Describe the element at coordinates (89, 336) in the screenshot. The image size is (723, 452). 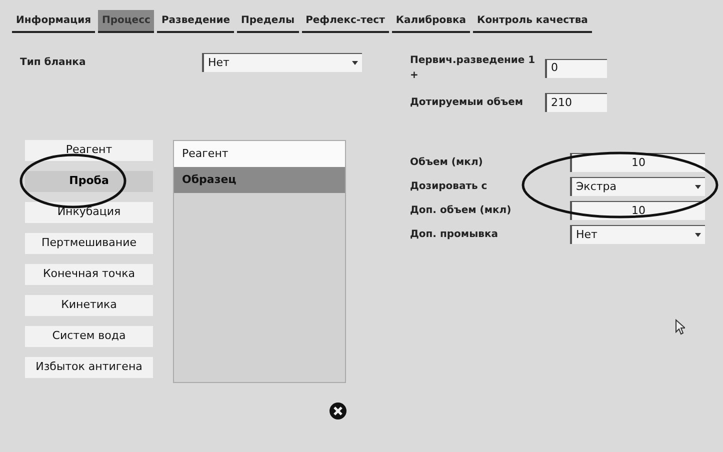
I see `step-button: Систем вода` at that location.